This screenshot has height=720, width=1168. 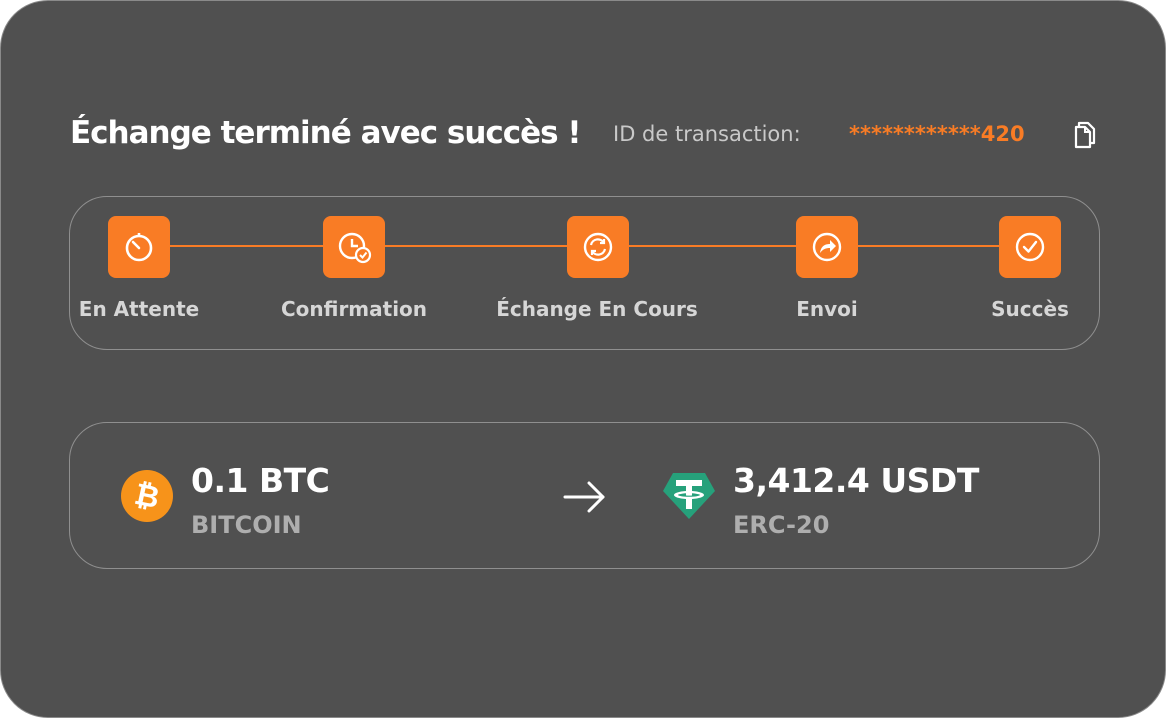 What do you see at coordinates (781, 525) in the screenshot?
I see `to-network: ERC-20` at bounding box center [781, 525].